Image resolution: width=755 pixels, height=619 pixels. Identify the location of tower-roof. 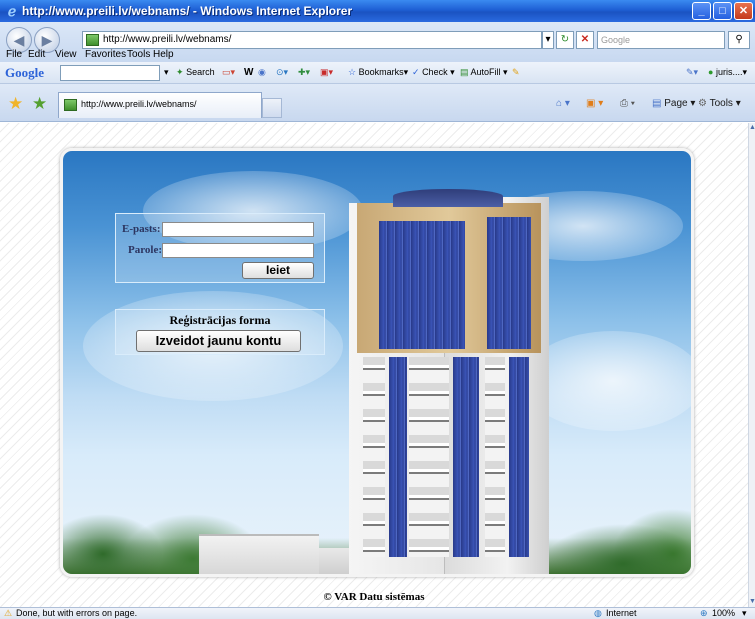
(448, 198).